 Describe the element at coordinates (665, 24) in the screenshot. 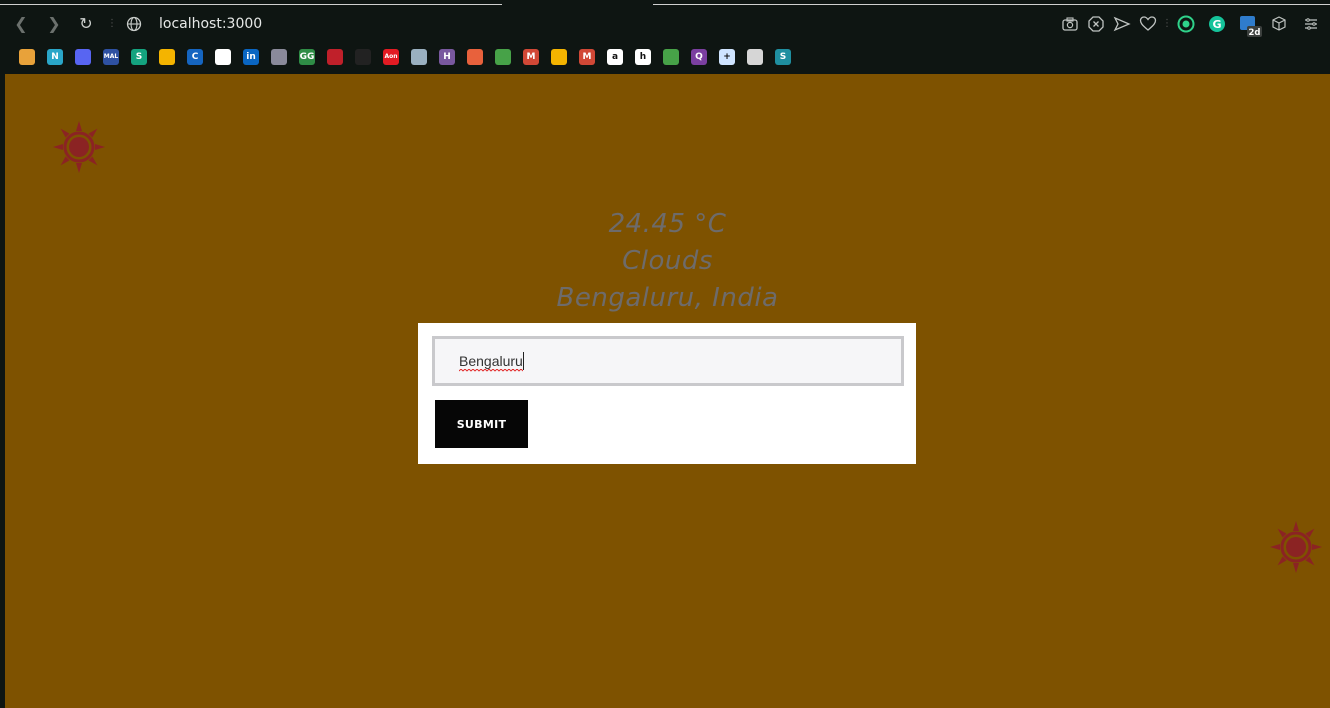

I see `browser-toolbar: ❮ ❯ ↻ ⋮ localhost:3000 ⋮ G 2d` at that location.